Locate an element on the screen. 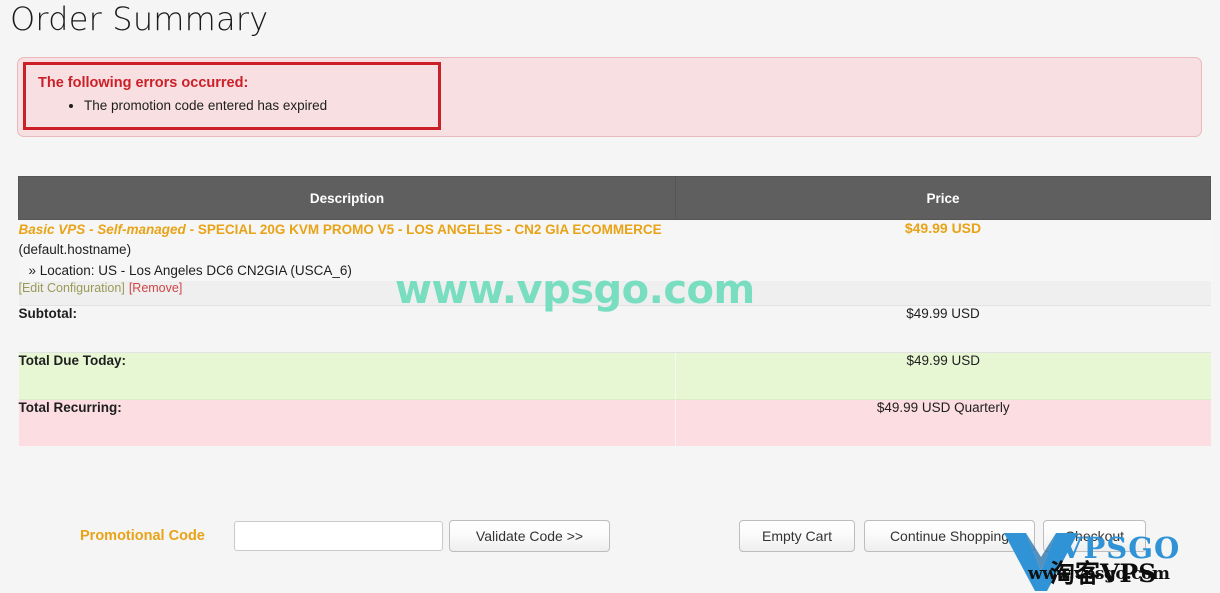 This screenshot has height=593, width=1220. product-name-primary: Basic VPS - Self-managed is located at coordinates (102, 229).